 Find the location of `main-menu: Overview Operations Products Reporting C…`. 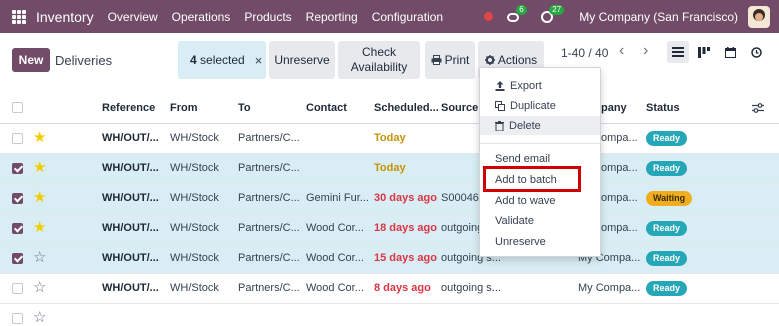

main-menu: Overview Operations Products Reporting C… is located at coordinates (283, 17).